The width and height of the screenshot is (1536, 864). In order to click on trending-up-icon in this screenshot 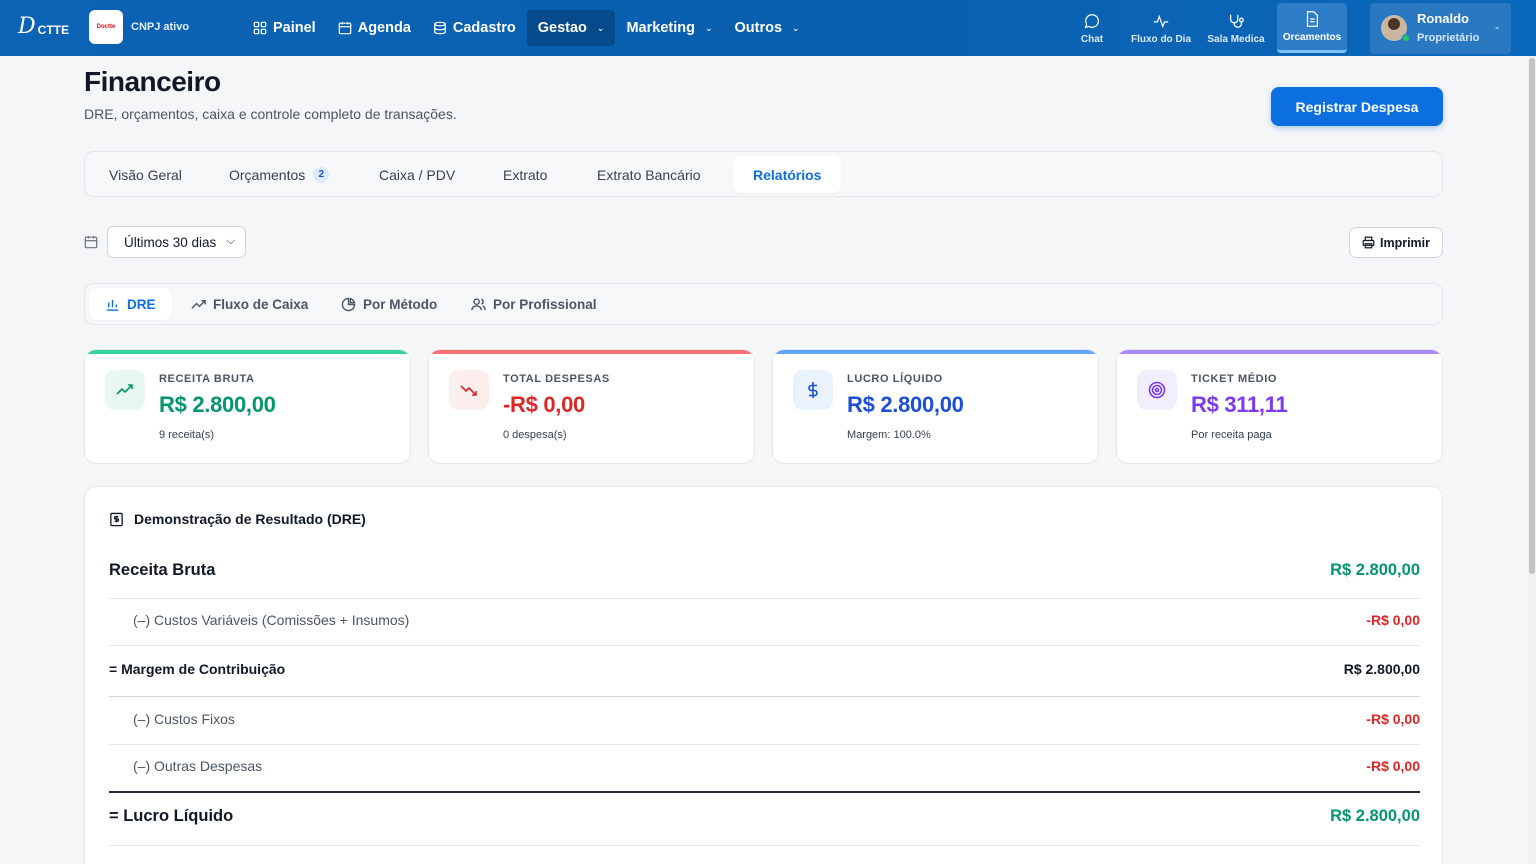, I will do `click(124, 389)`.